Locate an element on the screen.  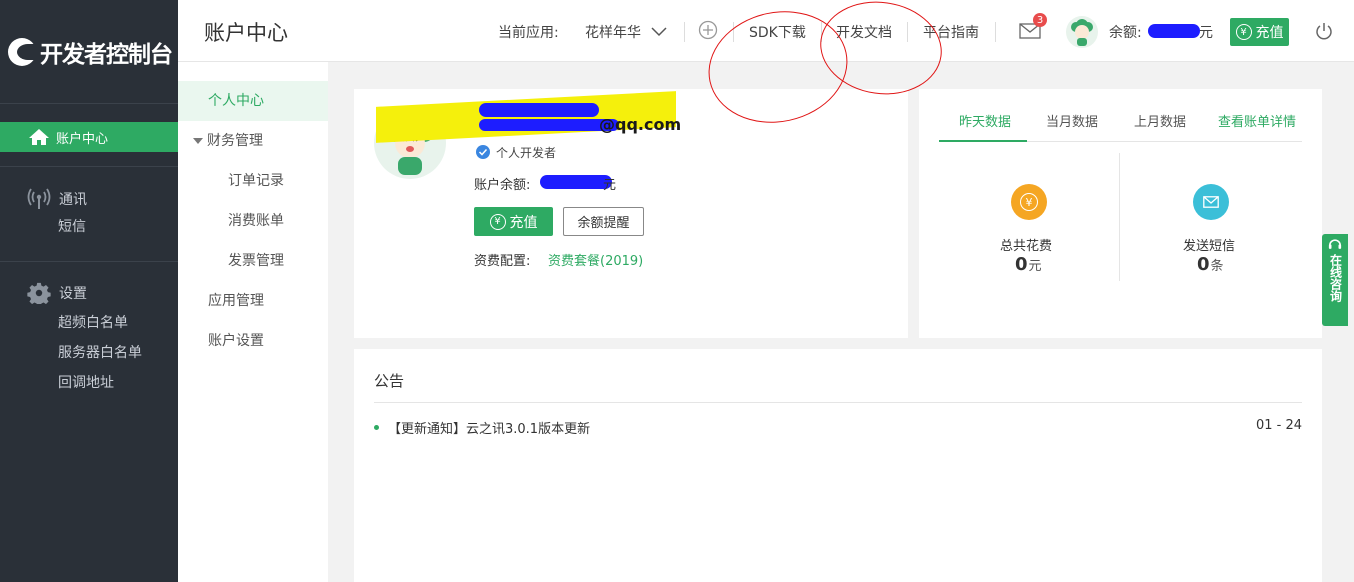
submenu-item-account-settings: 账户设置 is located at coordinates (253, 341).